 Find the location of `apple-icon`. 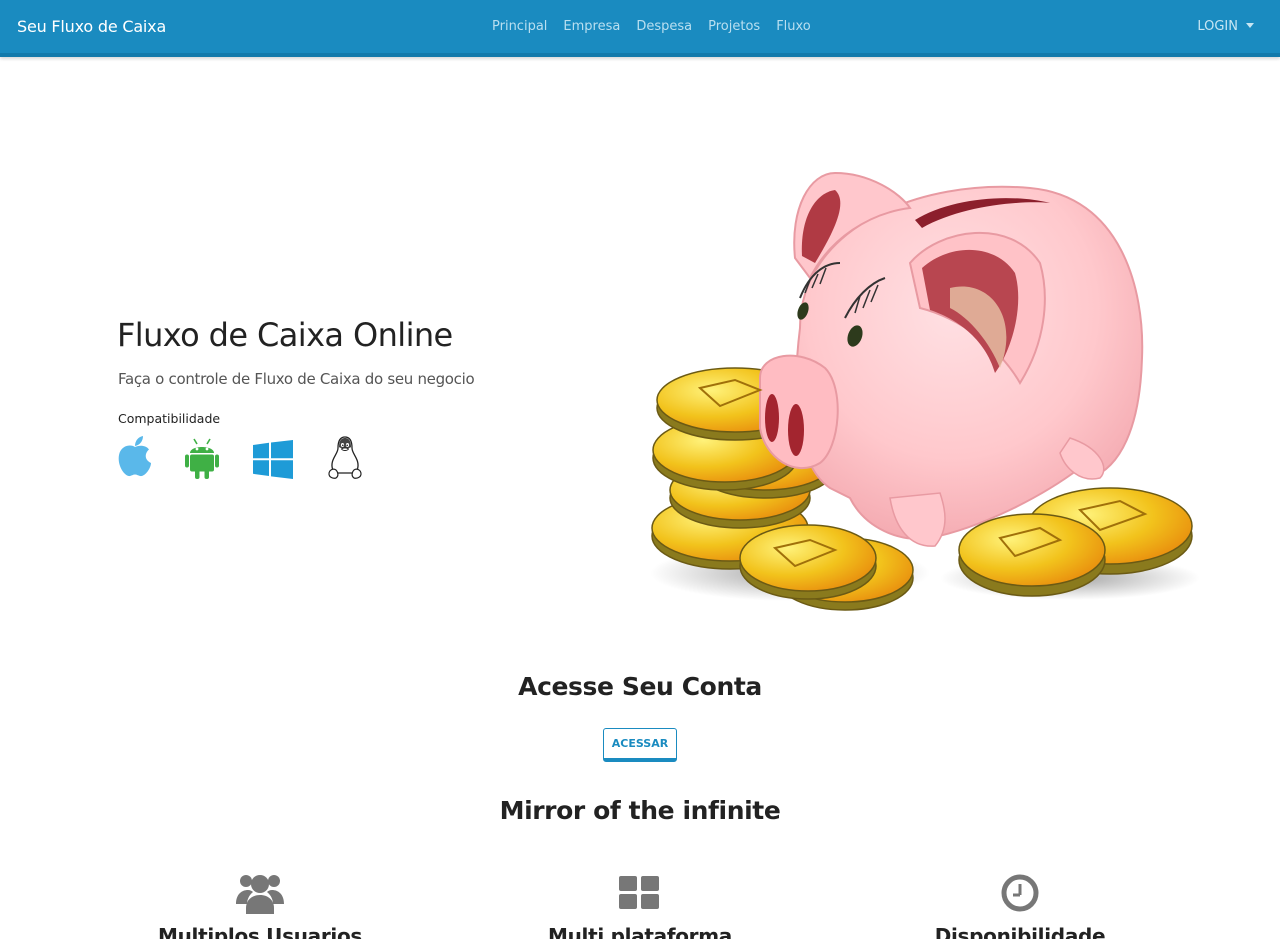

apple-icon is located at coordinates (134, 456).